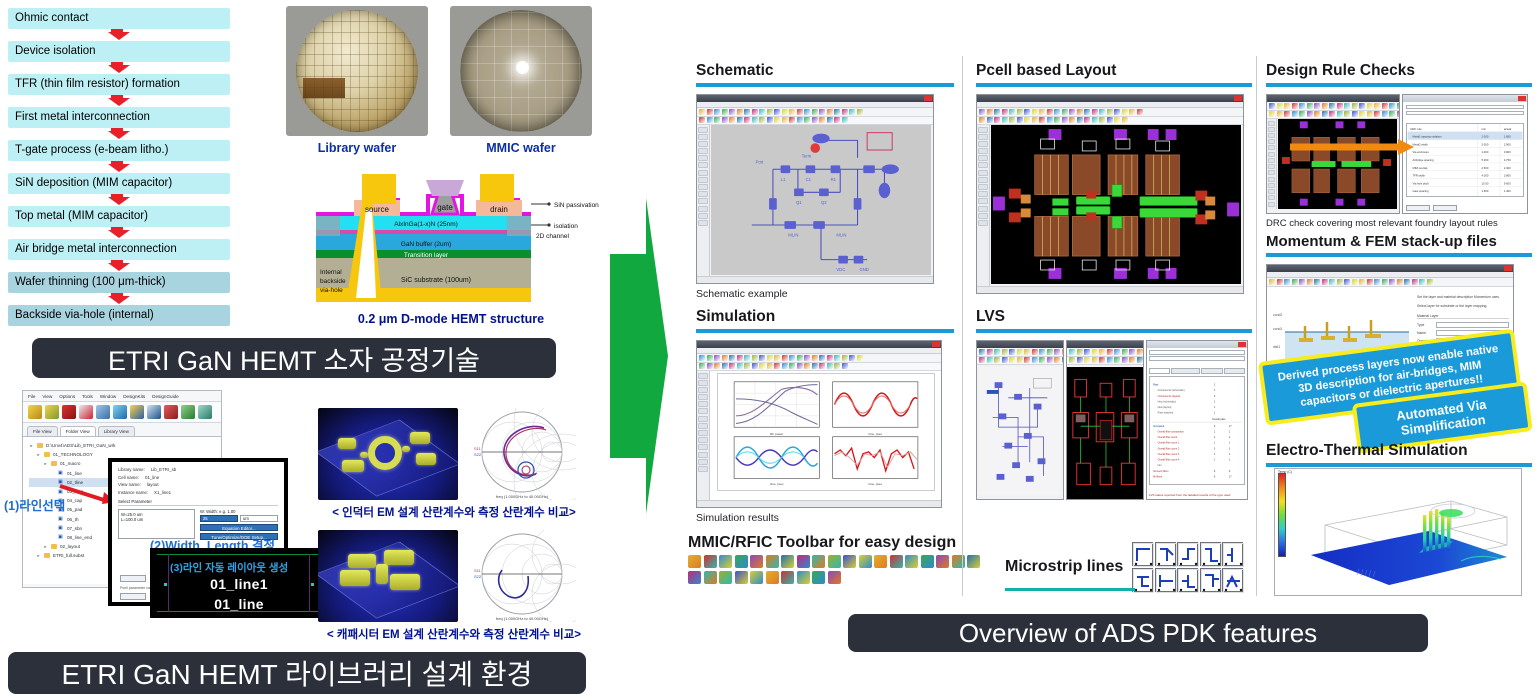  What do you see at coordinates (156, 519) in the screenshot?
I see `pcell-list-item: L=100.0 um` at bounding box center [156, 519].